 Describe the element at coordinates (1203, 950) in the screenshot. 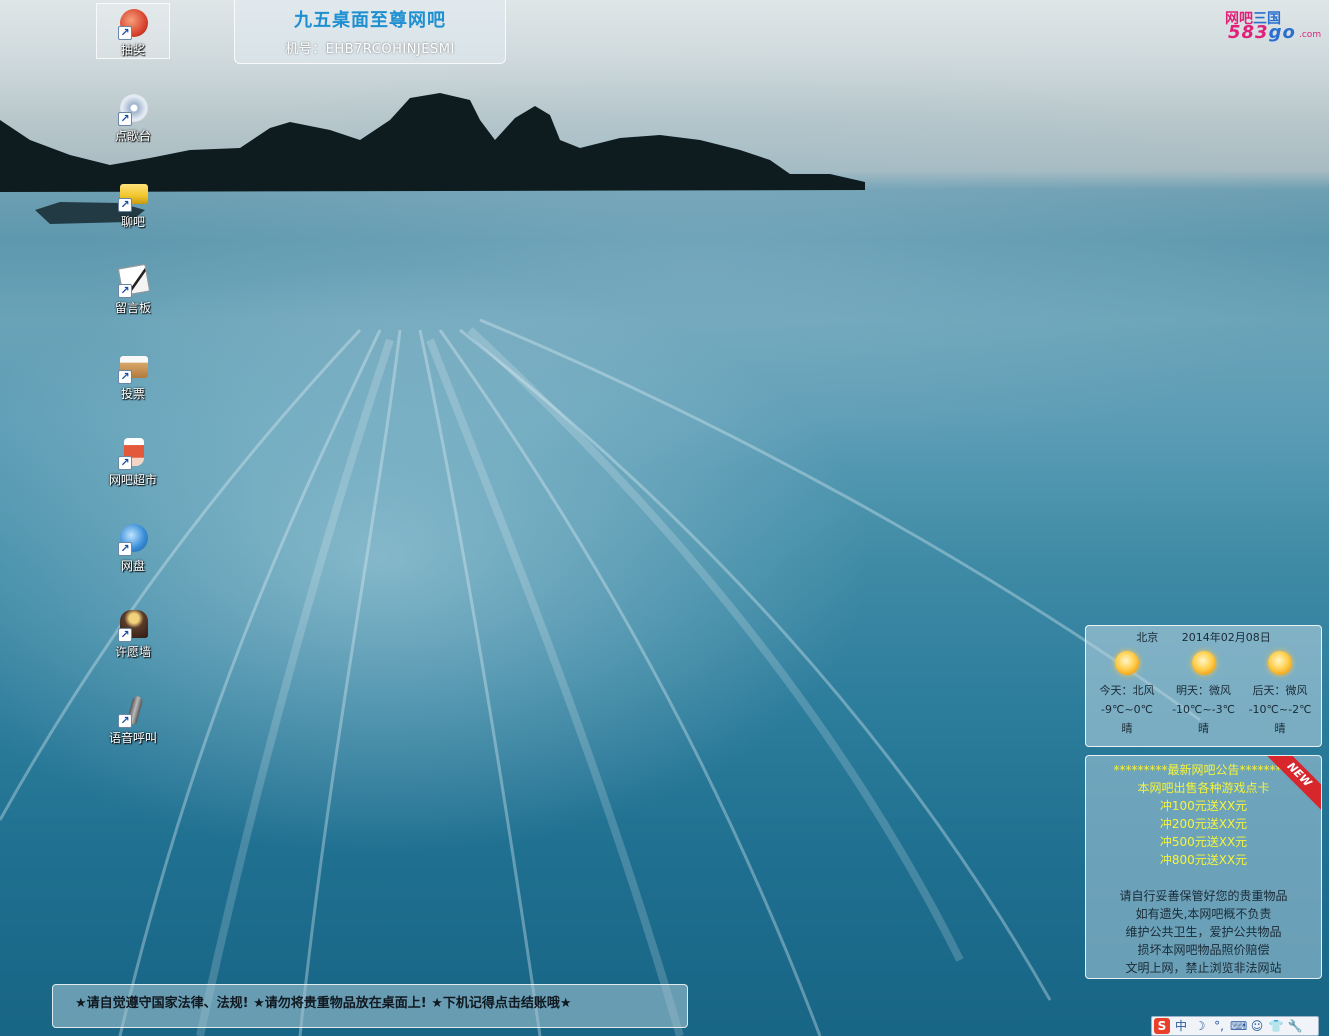

I see `rule-line: 损坏本网吧物品照价赔偿` at that location.